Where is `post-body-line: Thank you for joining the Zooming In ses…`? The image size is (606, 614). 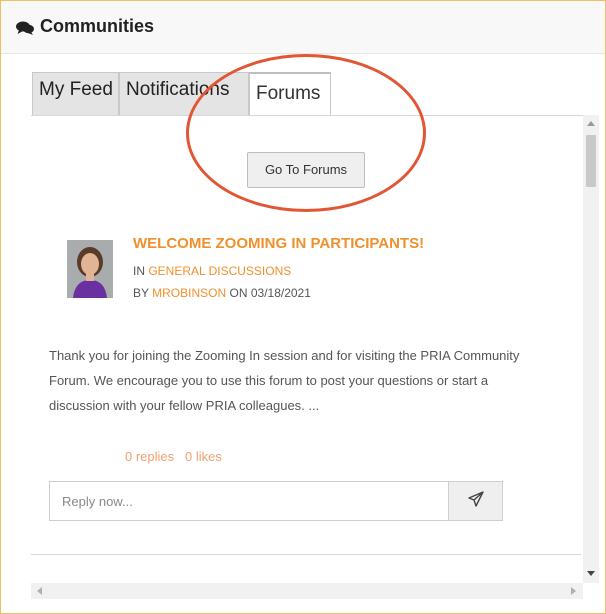
post-body-line: Thank you for joining the Zooming In ses… is located at coordinates (284, 355).